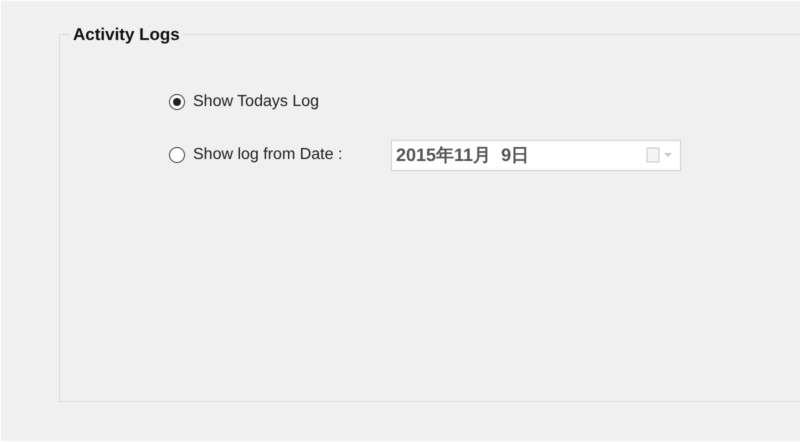 The image size is (800, 442). What do you see at coordinates (280, 155) in the screenshot?
I see `radio-option: Show log from Date :` at bounding box center [280, 155].